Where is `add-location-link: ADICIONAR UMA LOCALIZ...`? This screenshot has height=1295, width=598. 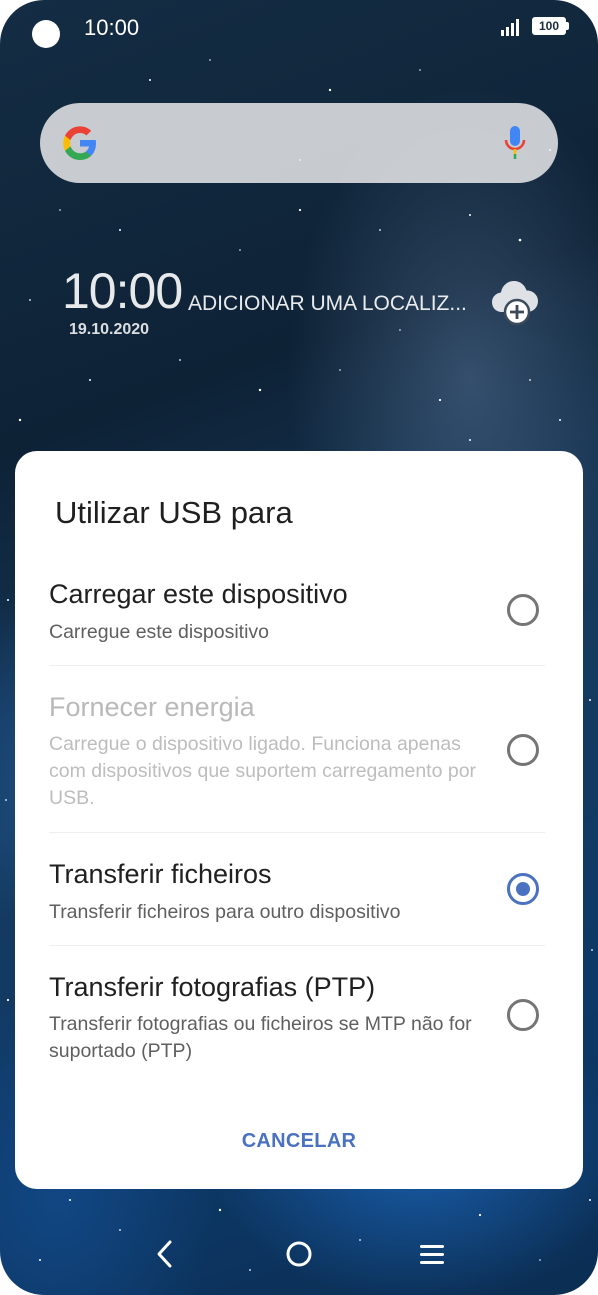 add-location-link: ADICIONAR UMA LOCALIZ... is located at coordinates (327, 304).